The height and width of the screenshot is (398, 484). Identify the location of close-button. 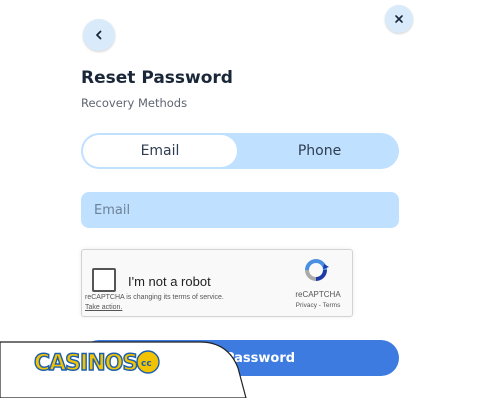
(399, 19).